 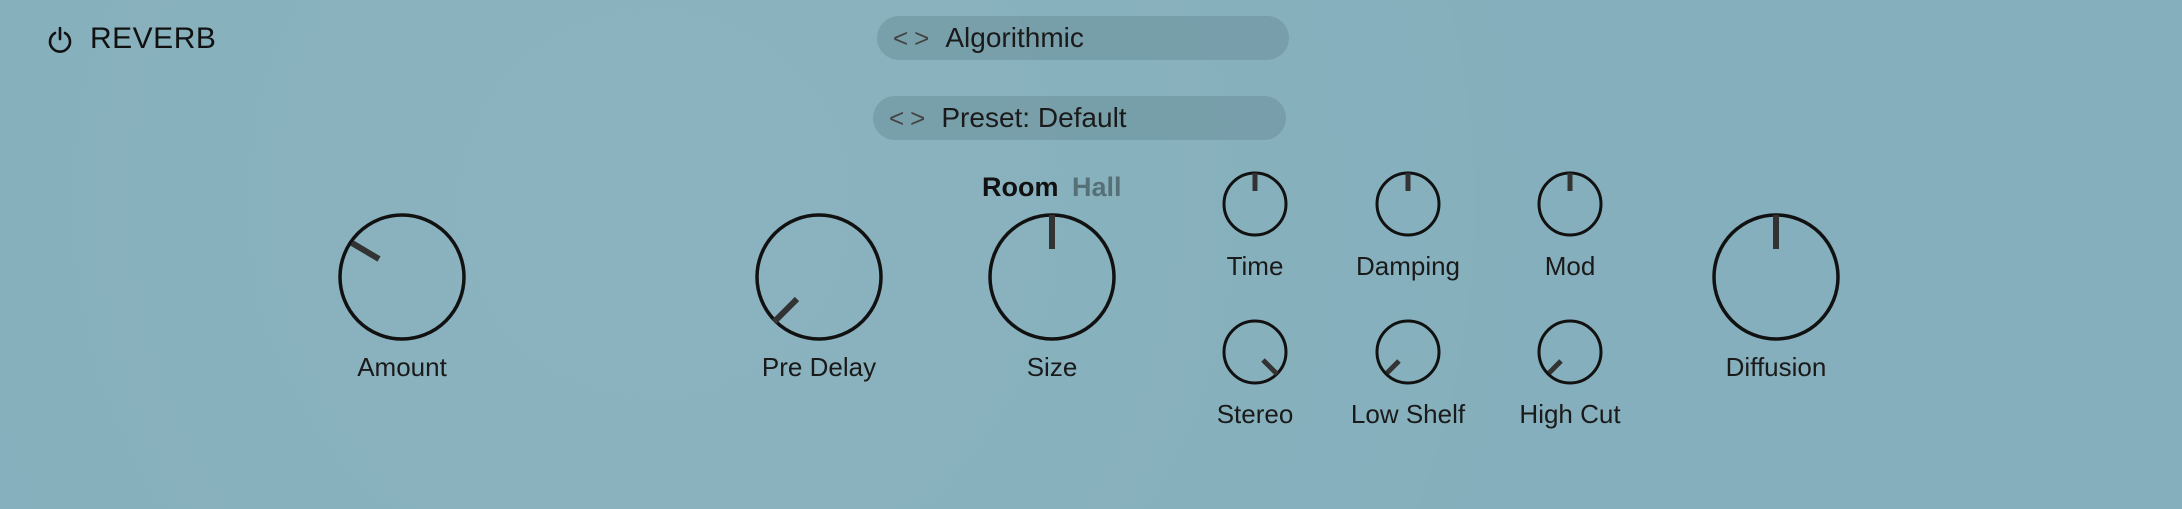 I want to click on high-cut-label: High Cut, so click(x=1570, y=414).